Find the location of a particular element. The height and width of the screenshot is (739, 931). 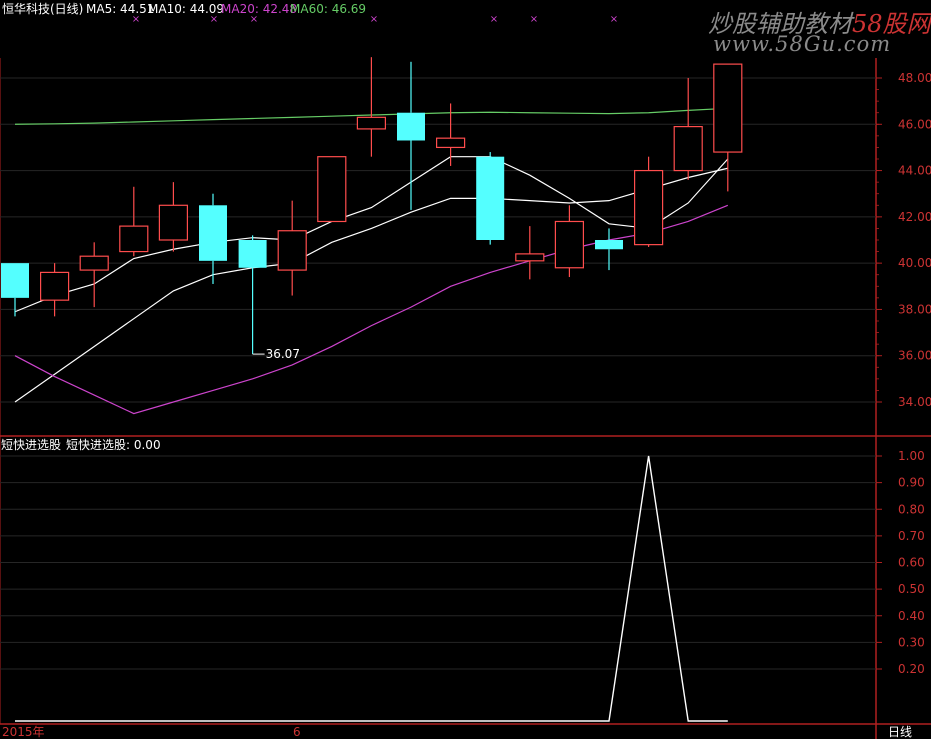

indicator-tick-label: 0.50 is located at coordinates (911, 589).